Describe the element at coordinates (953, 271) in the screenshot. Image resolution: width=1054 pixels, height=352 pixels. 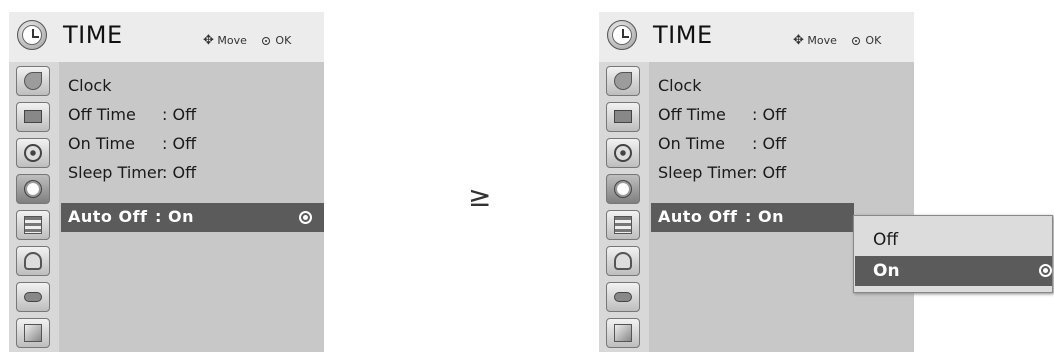
I see `option-on: On` at that location.